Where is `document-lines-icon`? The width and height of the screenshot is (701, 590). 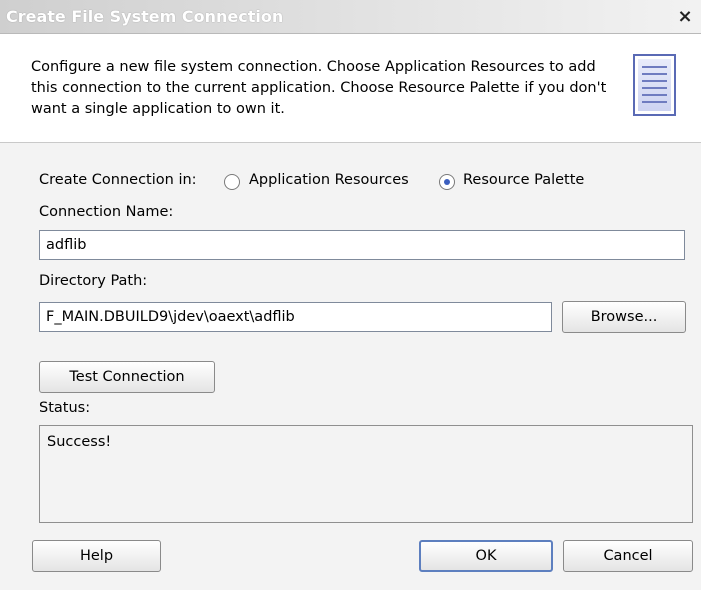
document-lines-icon is located at coordinates (654, 85).